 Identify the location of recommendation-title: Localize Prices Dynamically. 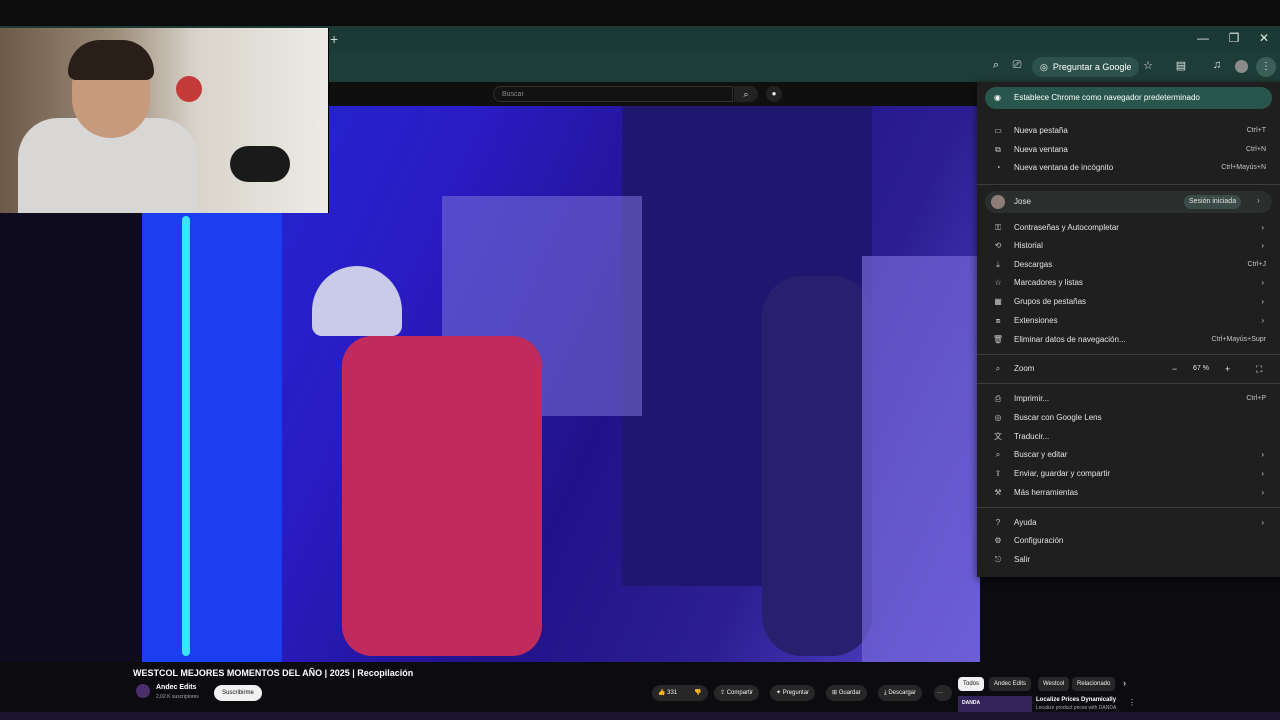
(1076, 700).